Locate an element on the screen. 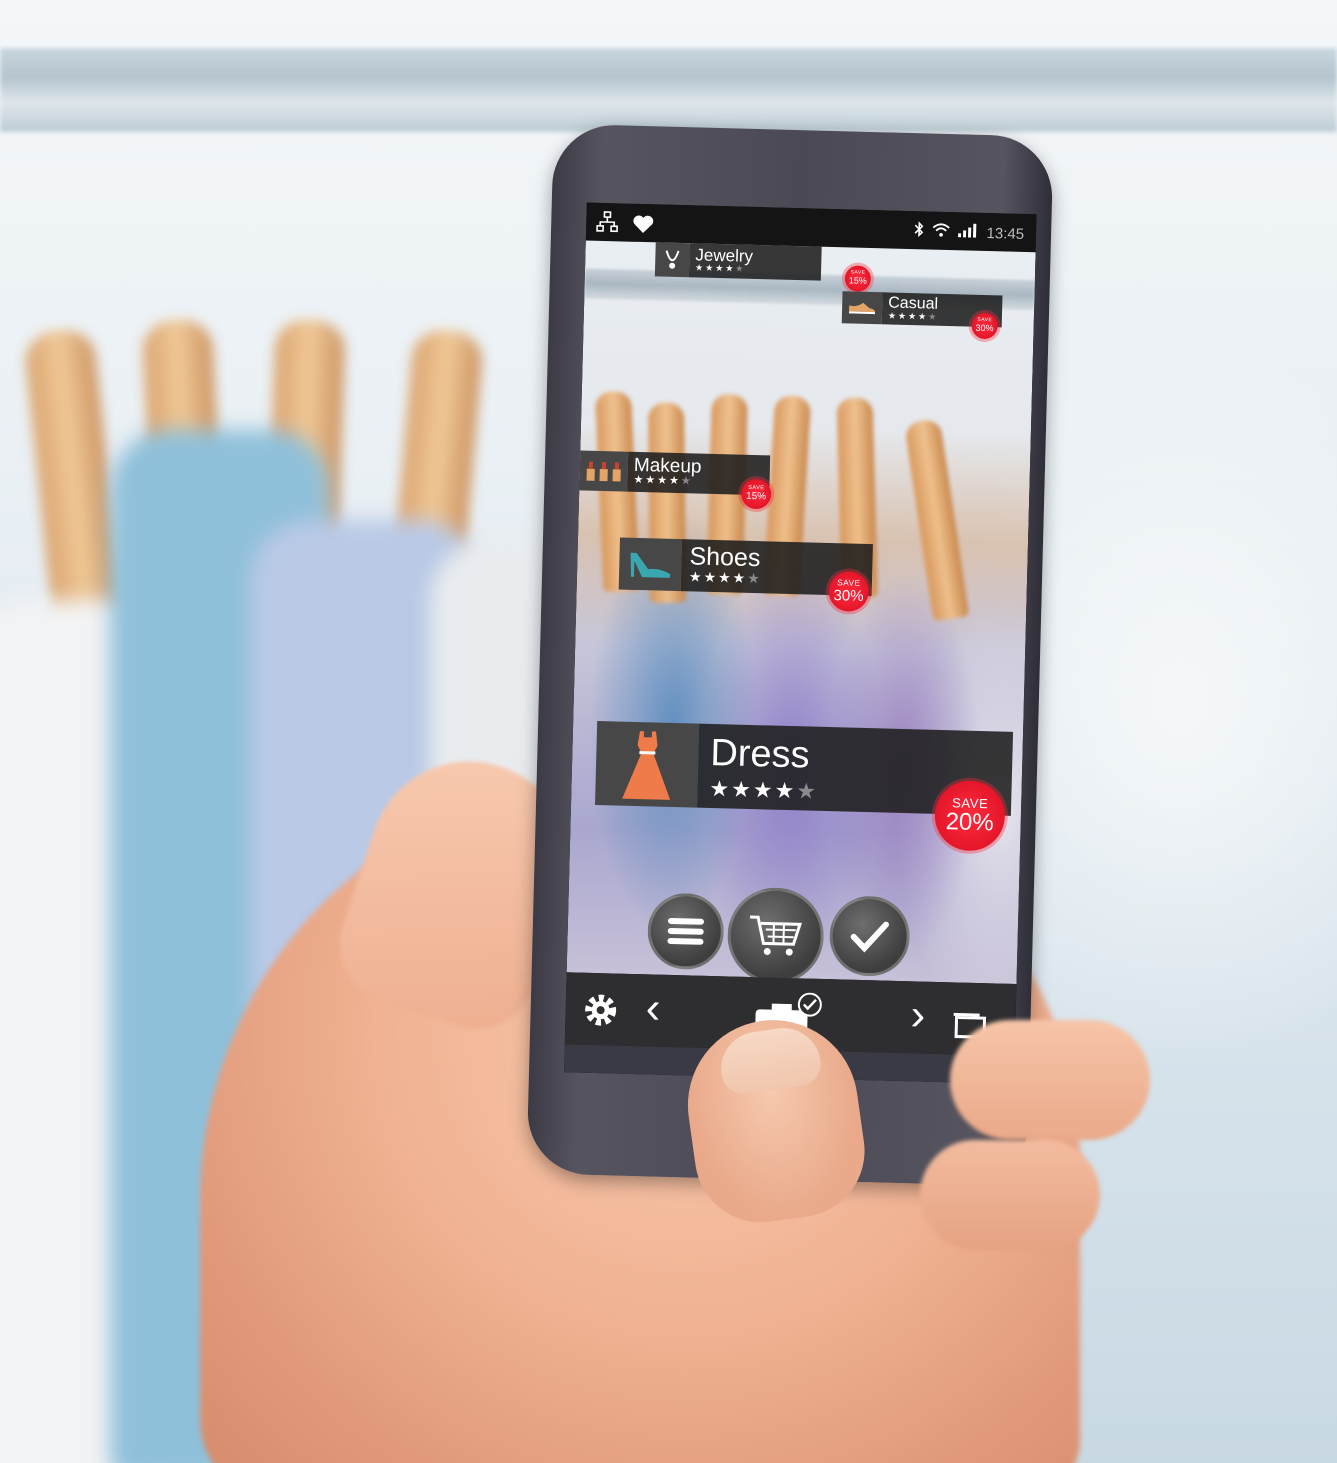 Image resolution: width=1337 pixels, height=1463 pixels. hanger is located at coordinates (937, 520).